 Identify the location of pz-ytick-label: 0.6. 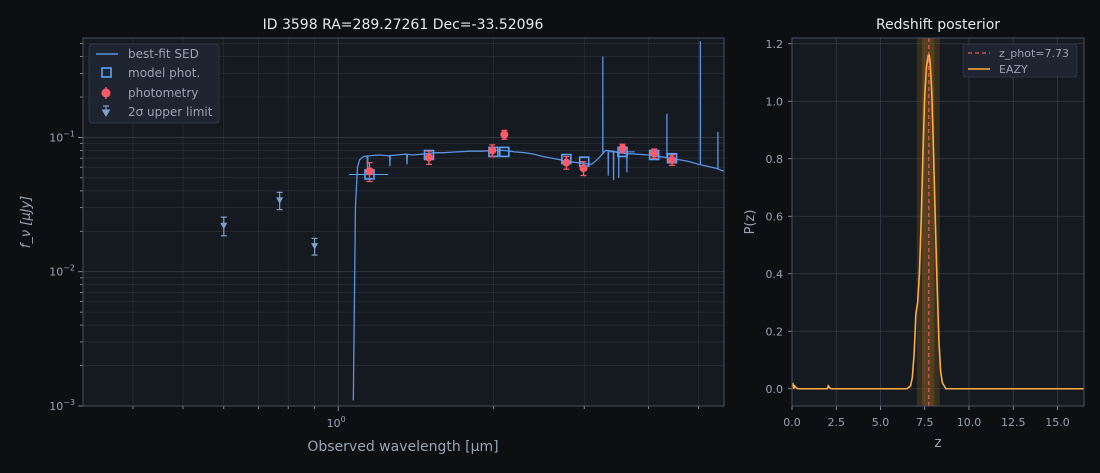
(775, 216).